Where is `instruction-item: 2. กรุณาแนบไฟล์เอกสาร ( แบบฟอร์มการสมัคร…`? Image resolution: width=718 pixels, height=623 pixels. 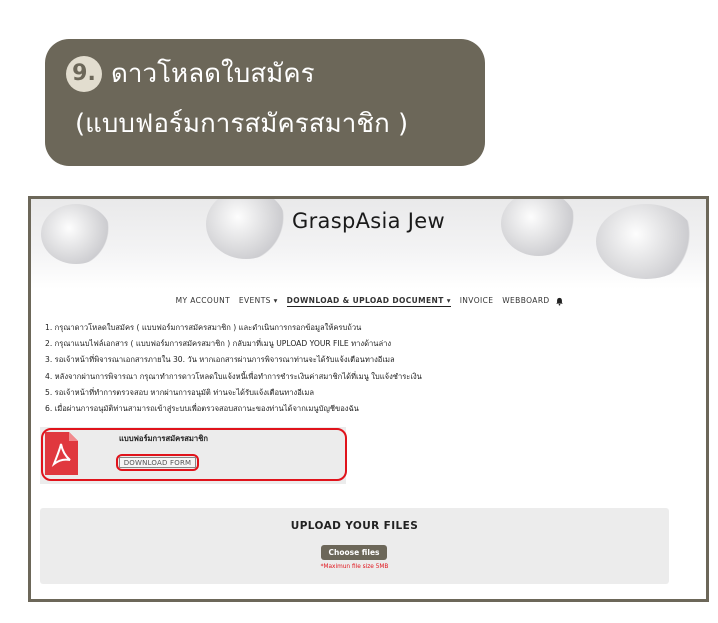 instruction-item: 2. กรุณาแนบไฟล์เอกสาร ( แบบฟอร์มการสมัคร… is located at coordinates (218, 344).